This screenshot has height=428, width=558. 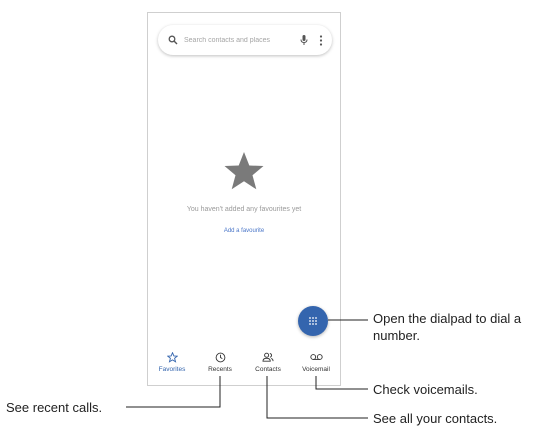 What do you see at coordinates (435, 418) in the screenshot?
I see `contacts-callout: See all your contacts.` at bounding box center [435, 418].